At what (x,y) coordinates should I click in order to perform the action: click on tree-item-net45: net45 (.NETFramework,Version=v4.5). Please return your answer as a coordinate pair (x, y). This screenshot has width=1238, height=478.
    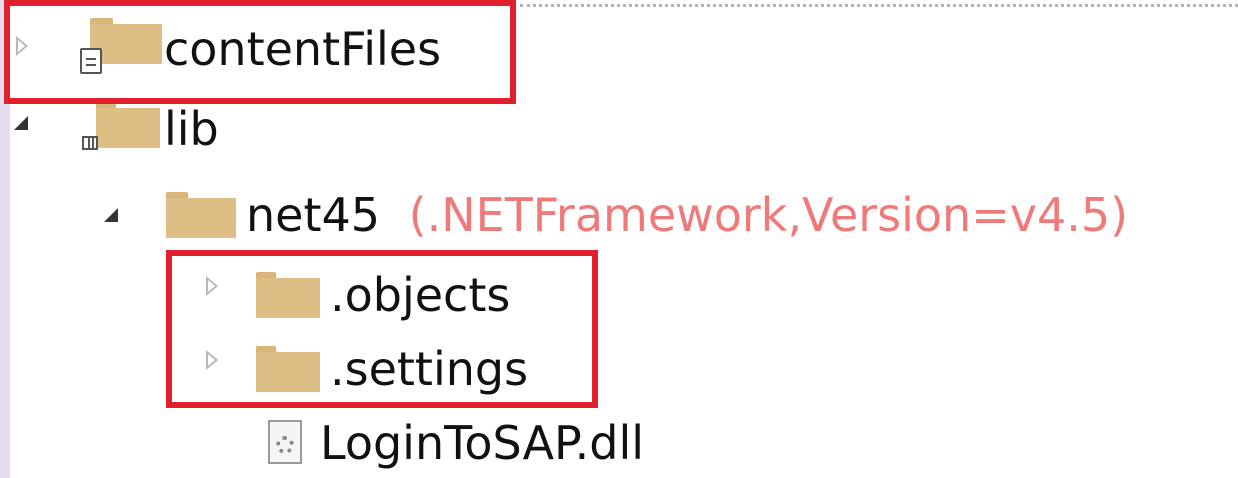
    Looking at the image, I should click on (669, 216).